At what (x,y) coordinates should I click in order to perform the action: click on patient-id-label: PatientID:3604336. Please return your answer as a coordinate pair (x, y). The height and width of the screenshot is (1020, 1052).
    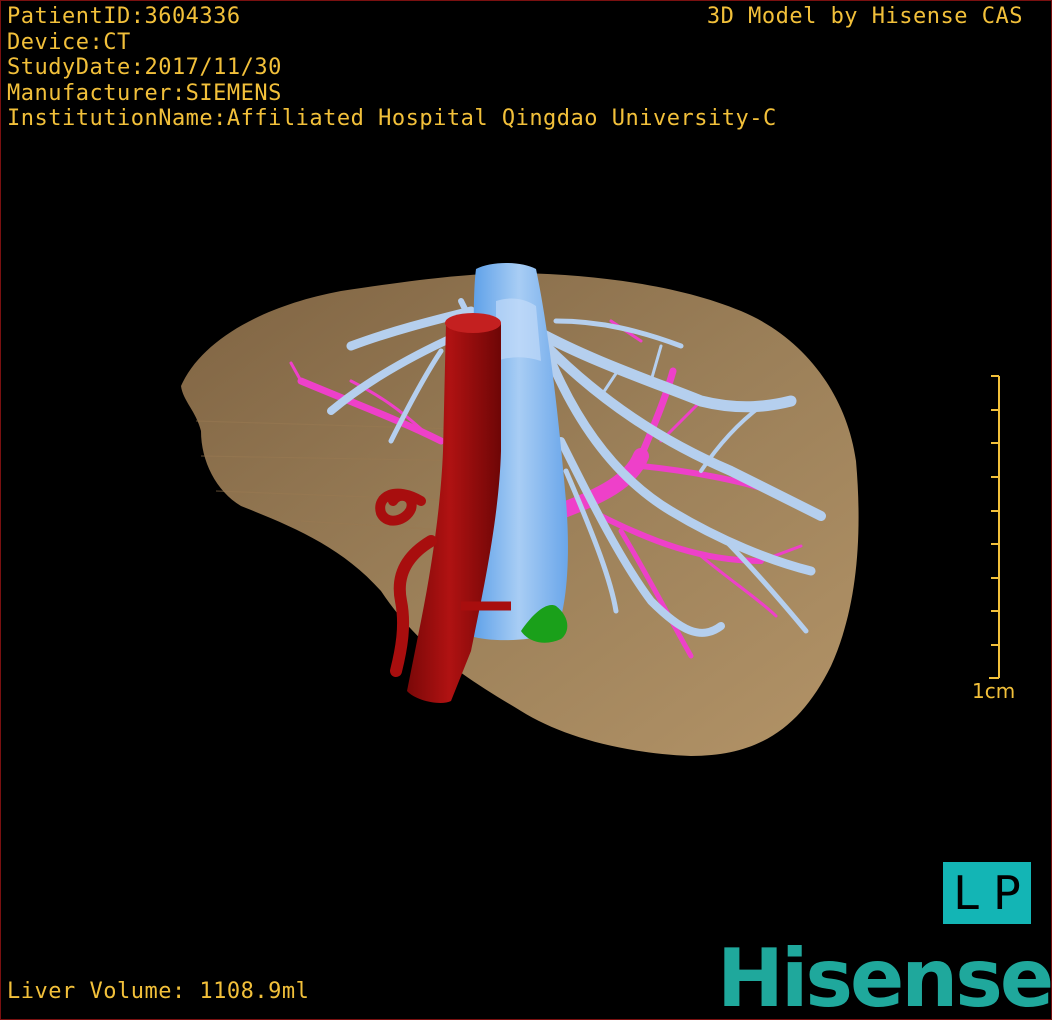
    Looking at the image, I should click on (124, 16).